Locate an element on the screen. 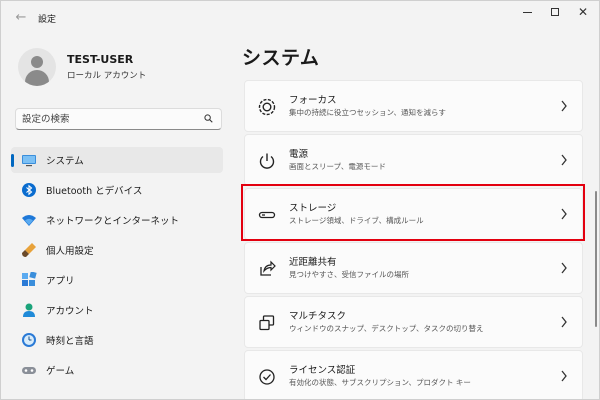 This screenshot has width=600, height=400. share-icon is located at coordinates (268, 268).